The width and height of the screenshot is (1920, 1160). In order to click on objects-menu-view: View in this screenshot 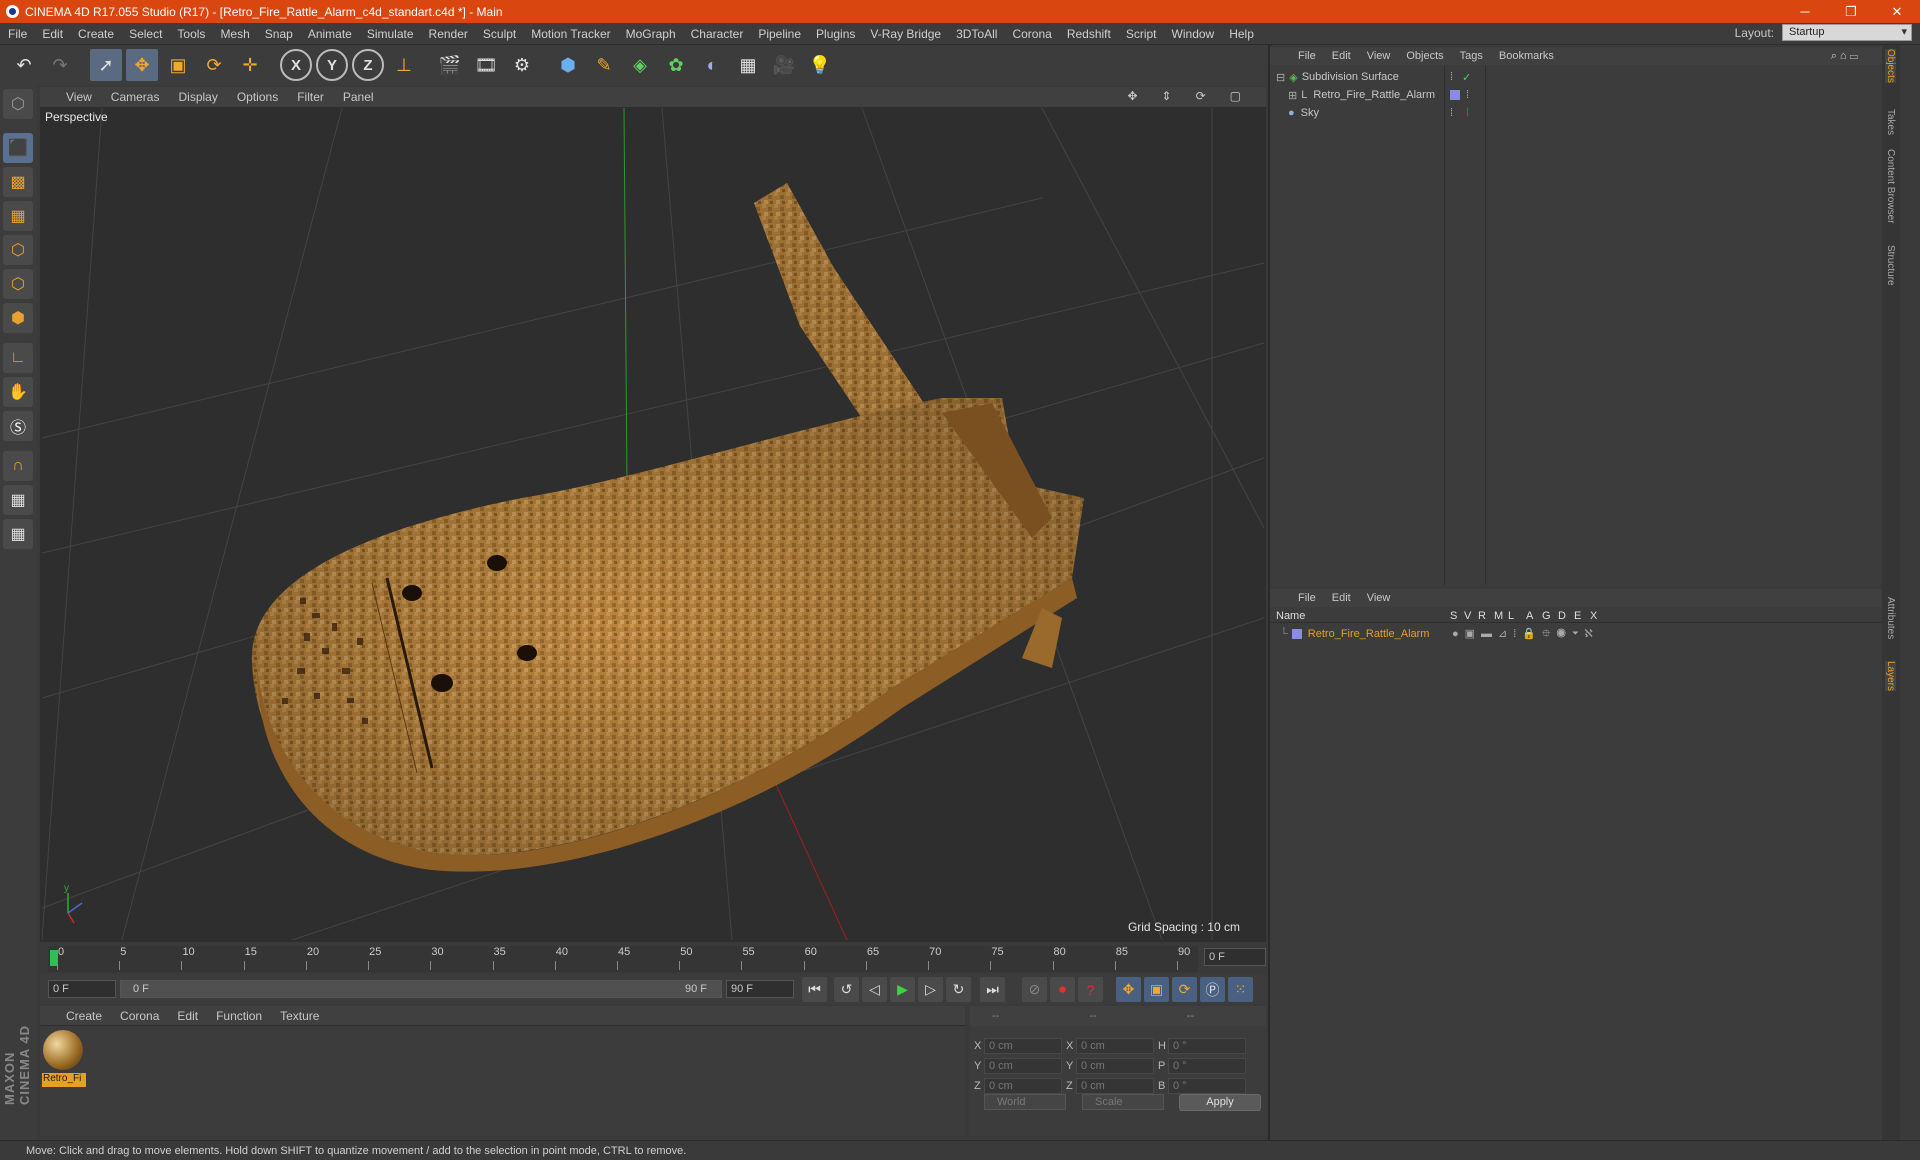, I will do `click(1379, 56)`.